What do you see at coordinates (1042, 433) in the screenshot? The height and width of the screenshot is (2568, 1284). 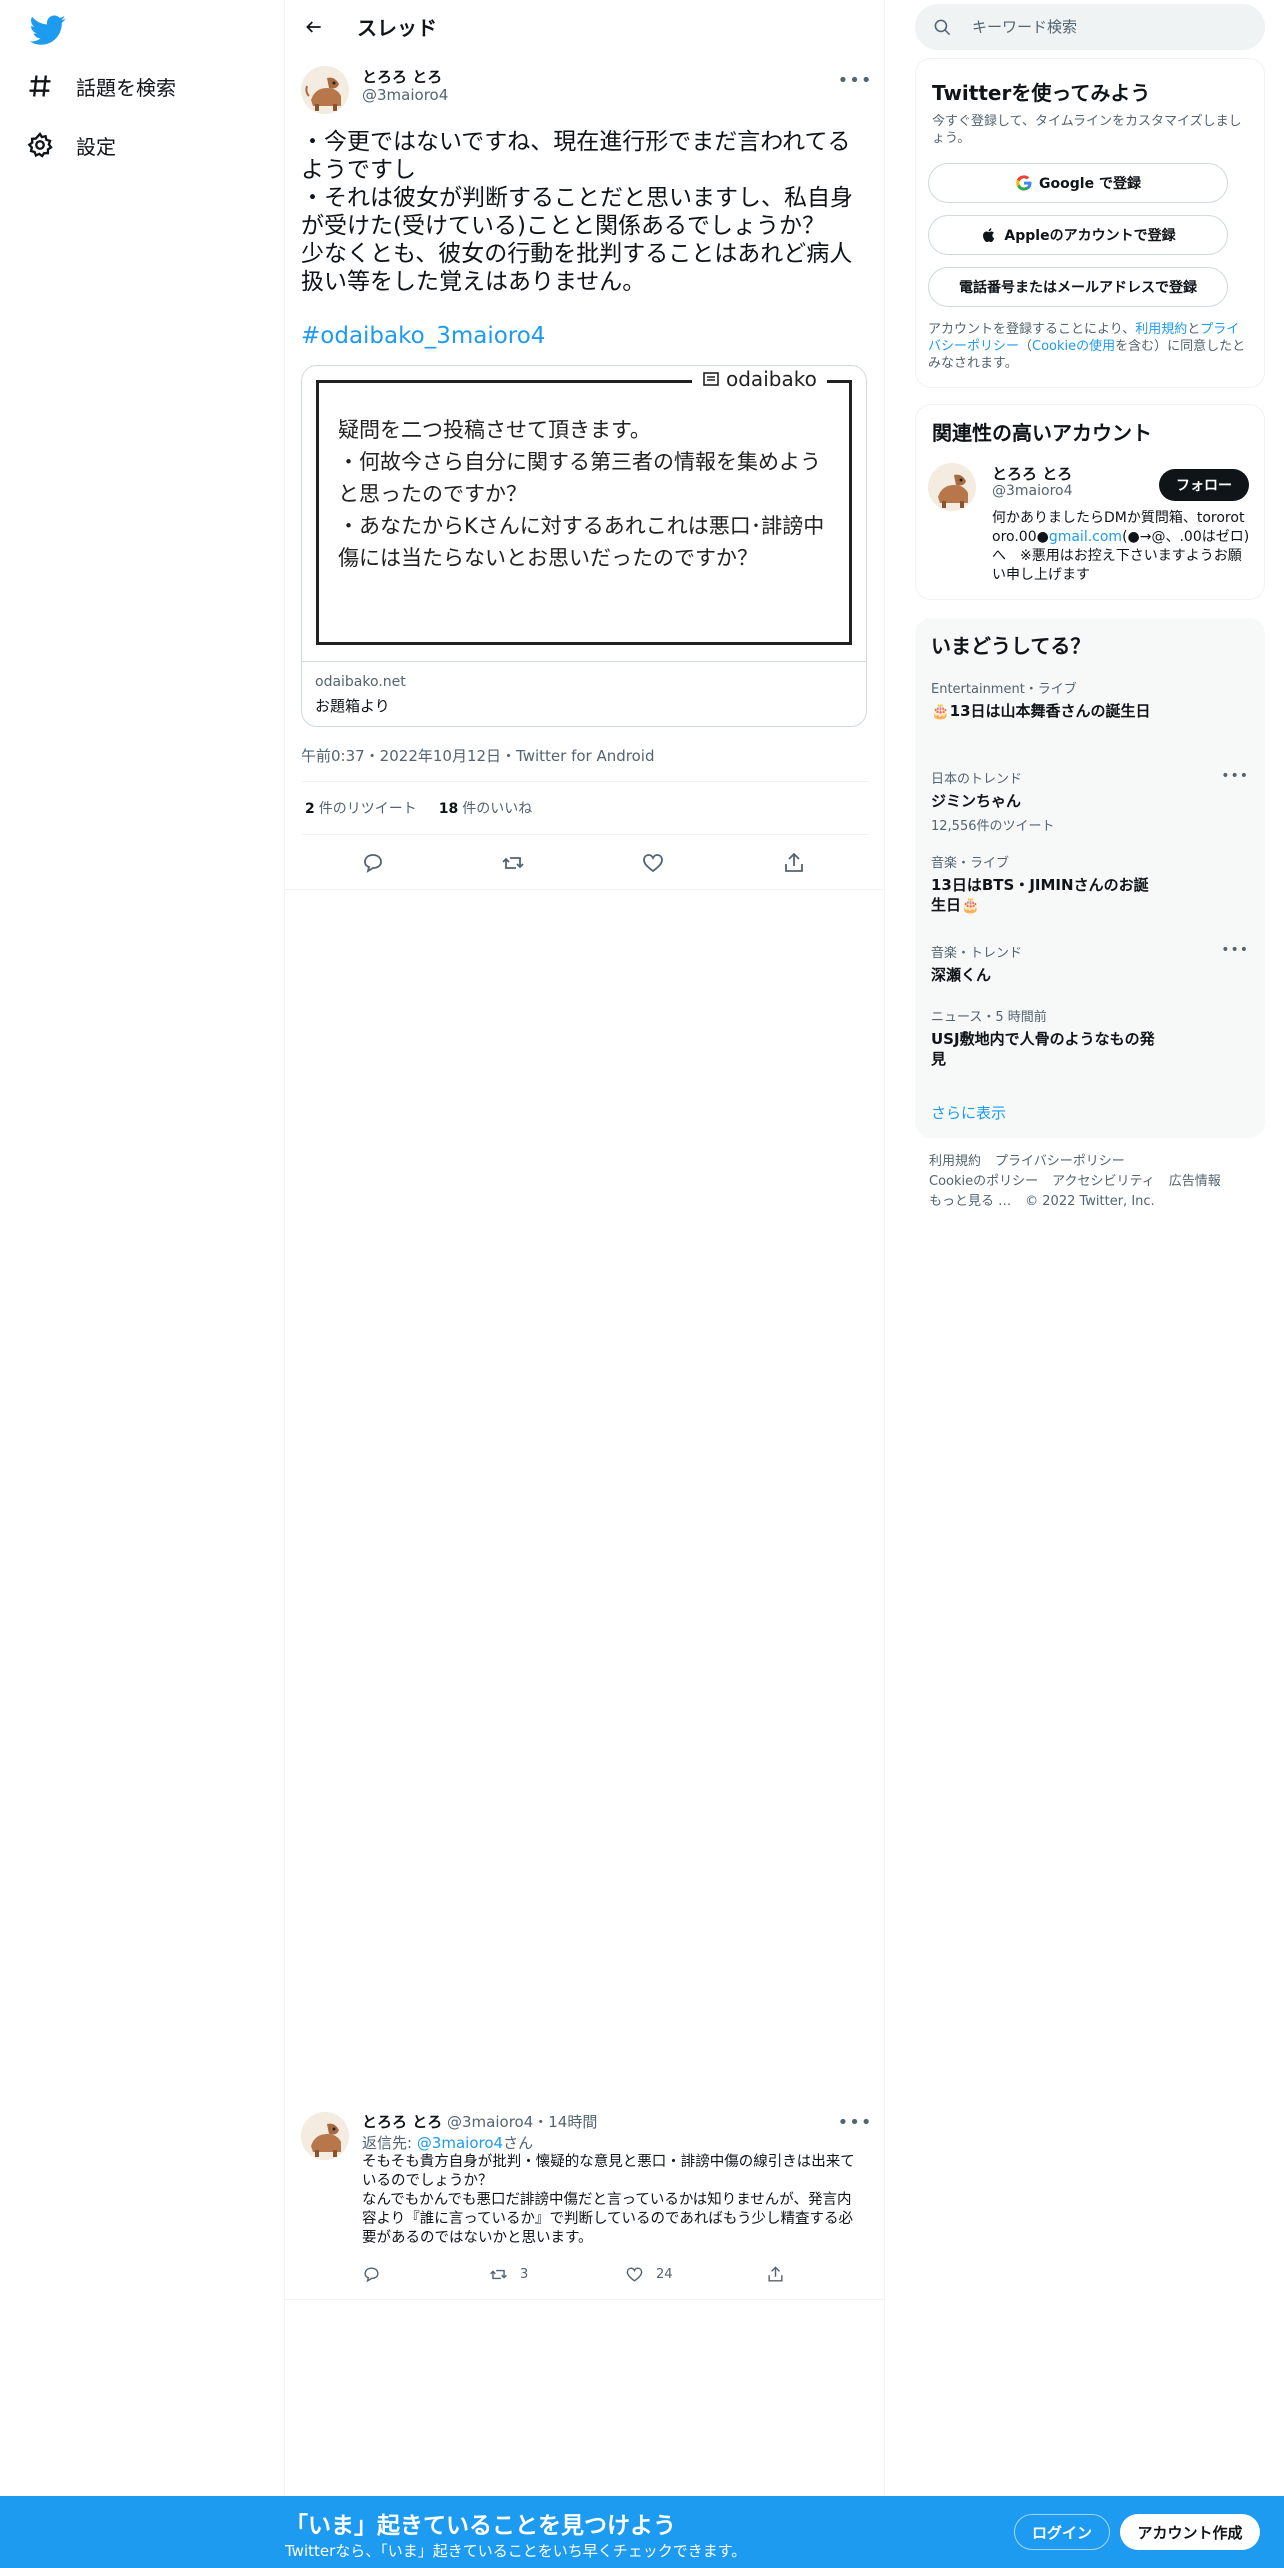 I see `related-title: 関連性の高いアカウント` at bounding box center [1042, 433].